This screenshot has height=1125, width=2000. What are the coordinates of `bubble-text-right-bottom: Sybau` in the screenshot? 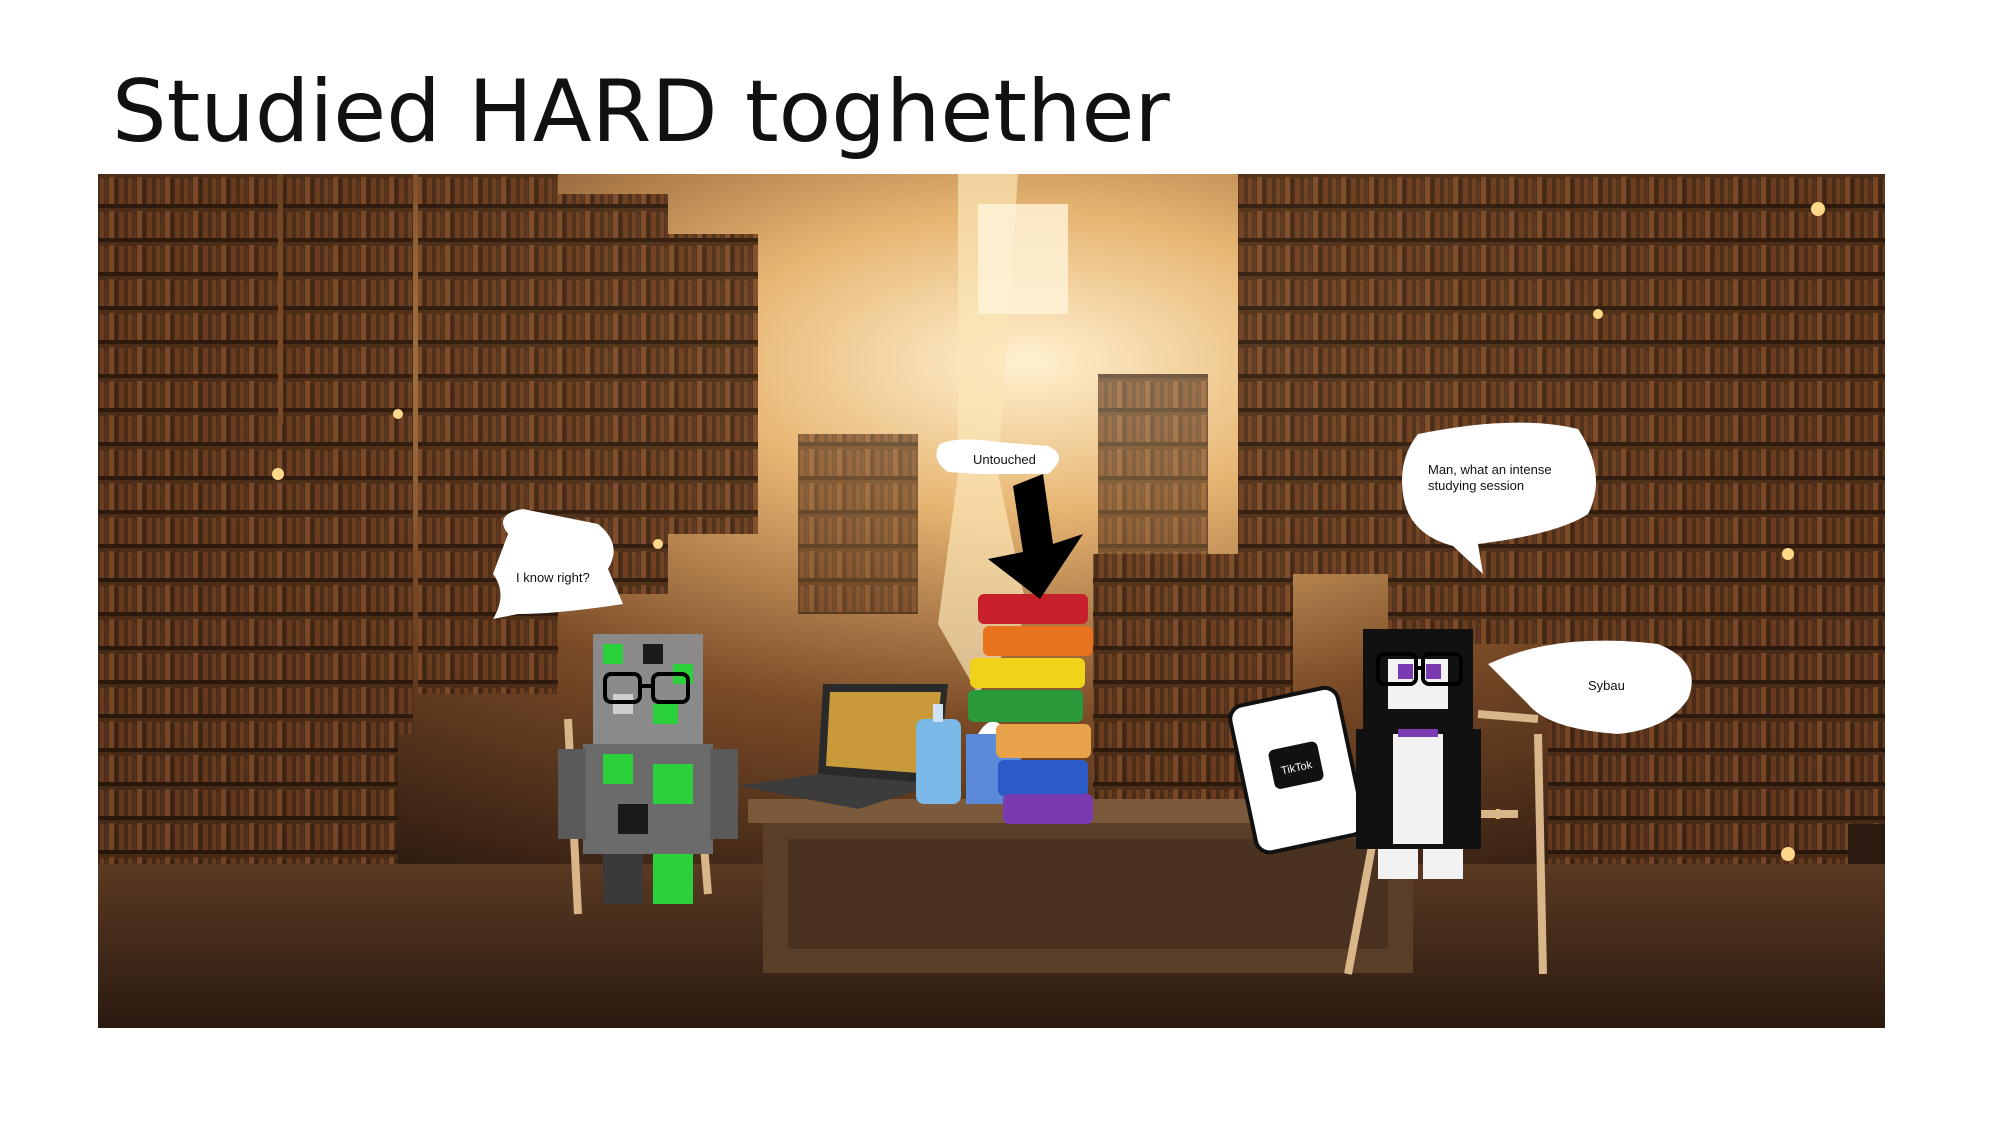 It's located at (1606, 685).